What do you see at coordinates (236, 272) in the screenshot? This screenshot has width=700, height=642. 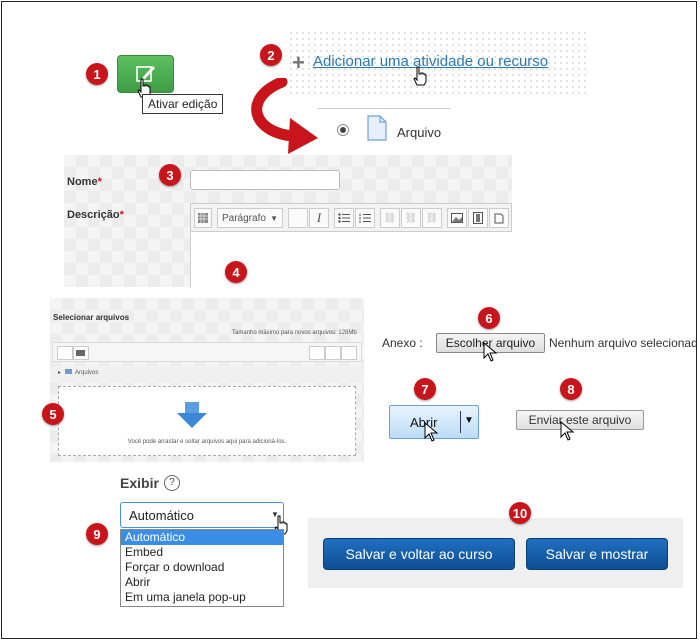 I see `step-badge-4: 4` at bounding box center [236, 272].